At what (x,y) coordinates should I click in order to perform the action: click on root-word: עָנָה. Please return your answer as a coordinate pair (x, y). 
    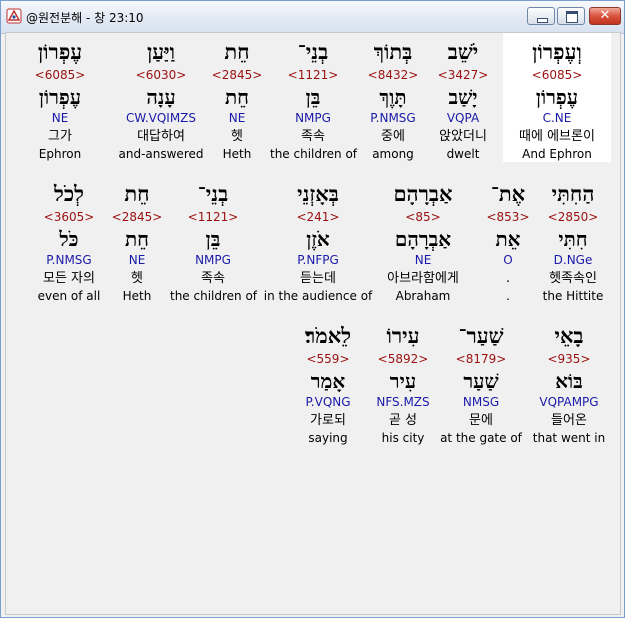
    Looking at the image, I should click on (161, 97).